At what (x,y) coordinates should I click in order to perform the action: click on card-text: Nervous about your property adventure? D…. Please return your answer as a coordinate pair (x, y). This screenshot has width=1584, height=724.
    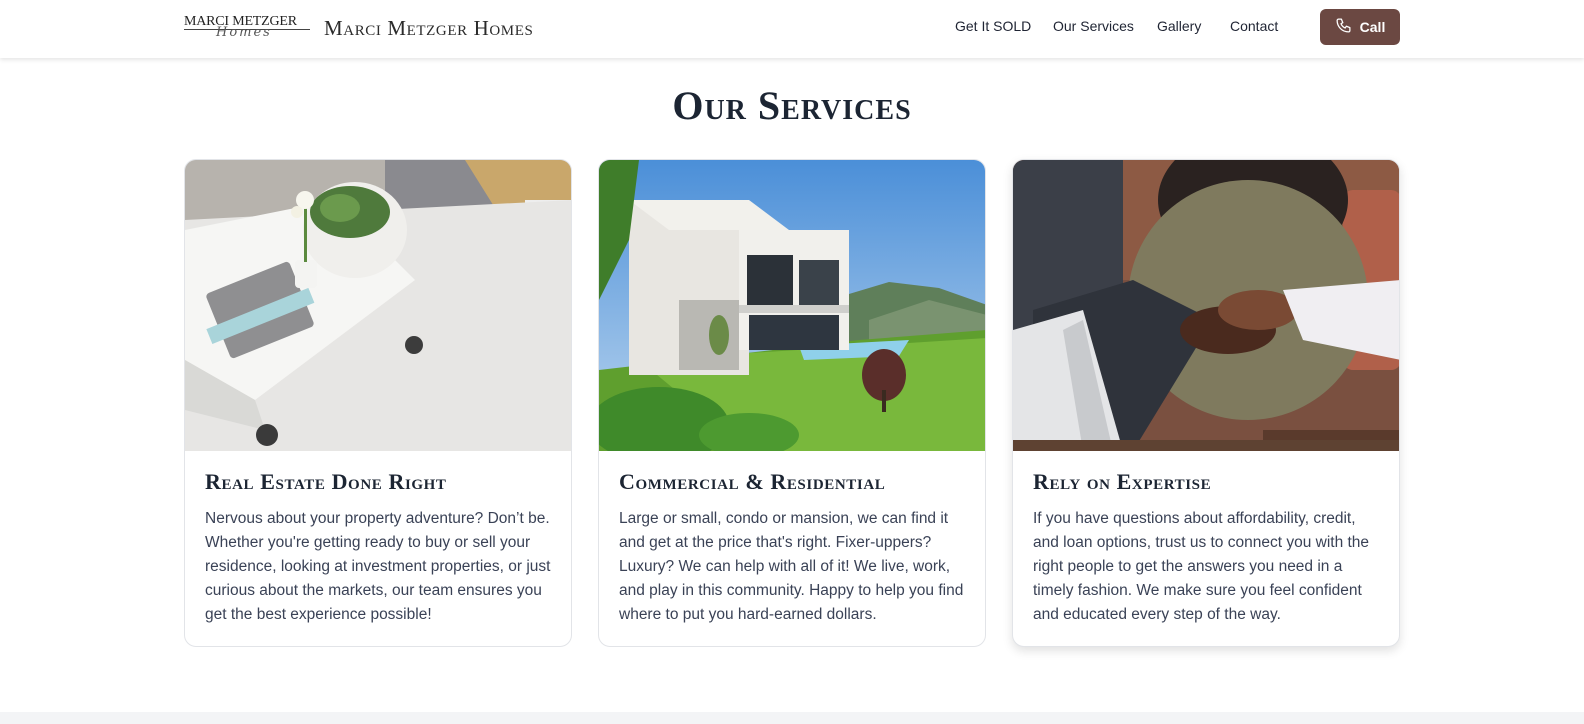
    Looking at the image, I should click on (378, 566).